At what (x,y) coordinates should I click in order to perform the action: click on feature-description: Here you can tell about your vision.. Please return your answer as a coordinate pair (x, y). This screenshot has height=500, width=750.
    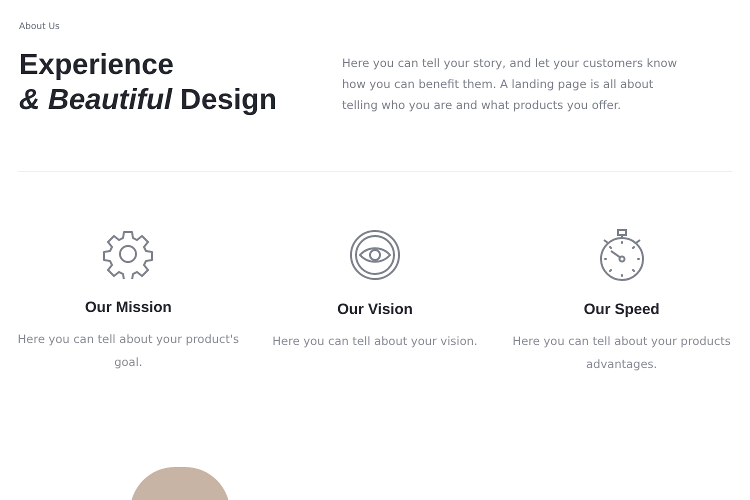
    Looking at the image, I should click on (375, 341).